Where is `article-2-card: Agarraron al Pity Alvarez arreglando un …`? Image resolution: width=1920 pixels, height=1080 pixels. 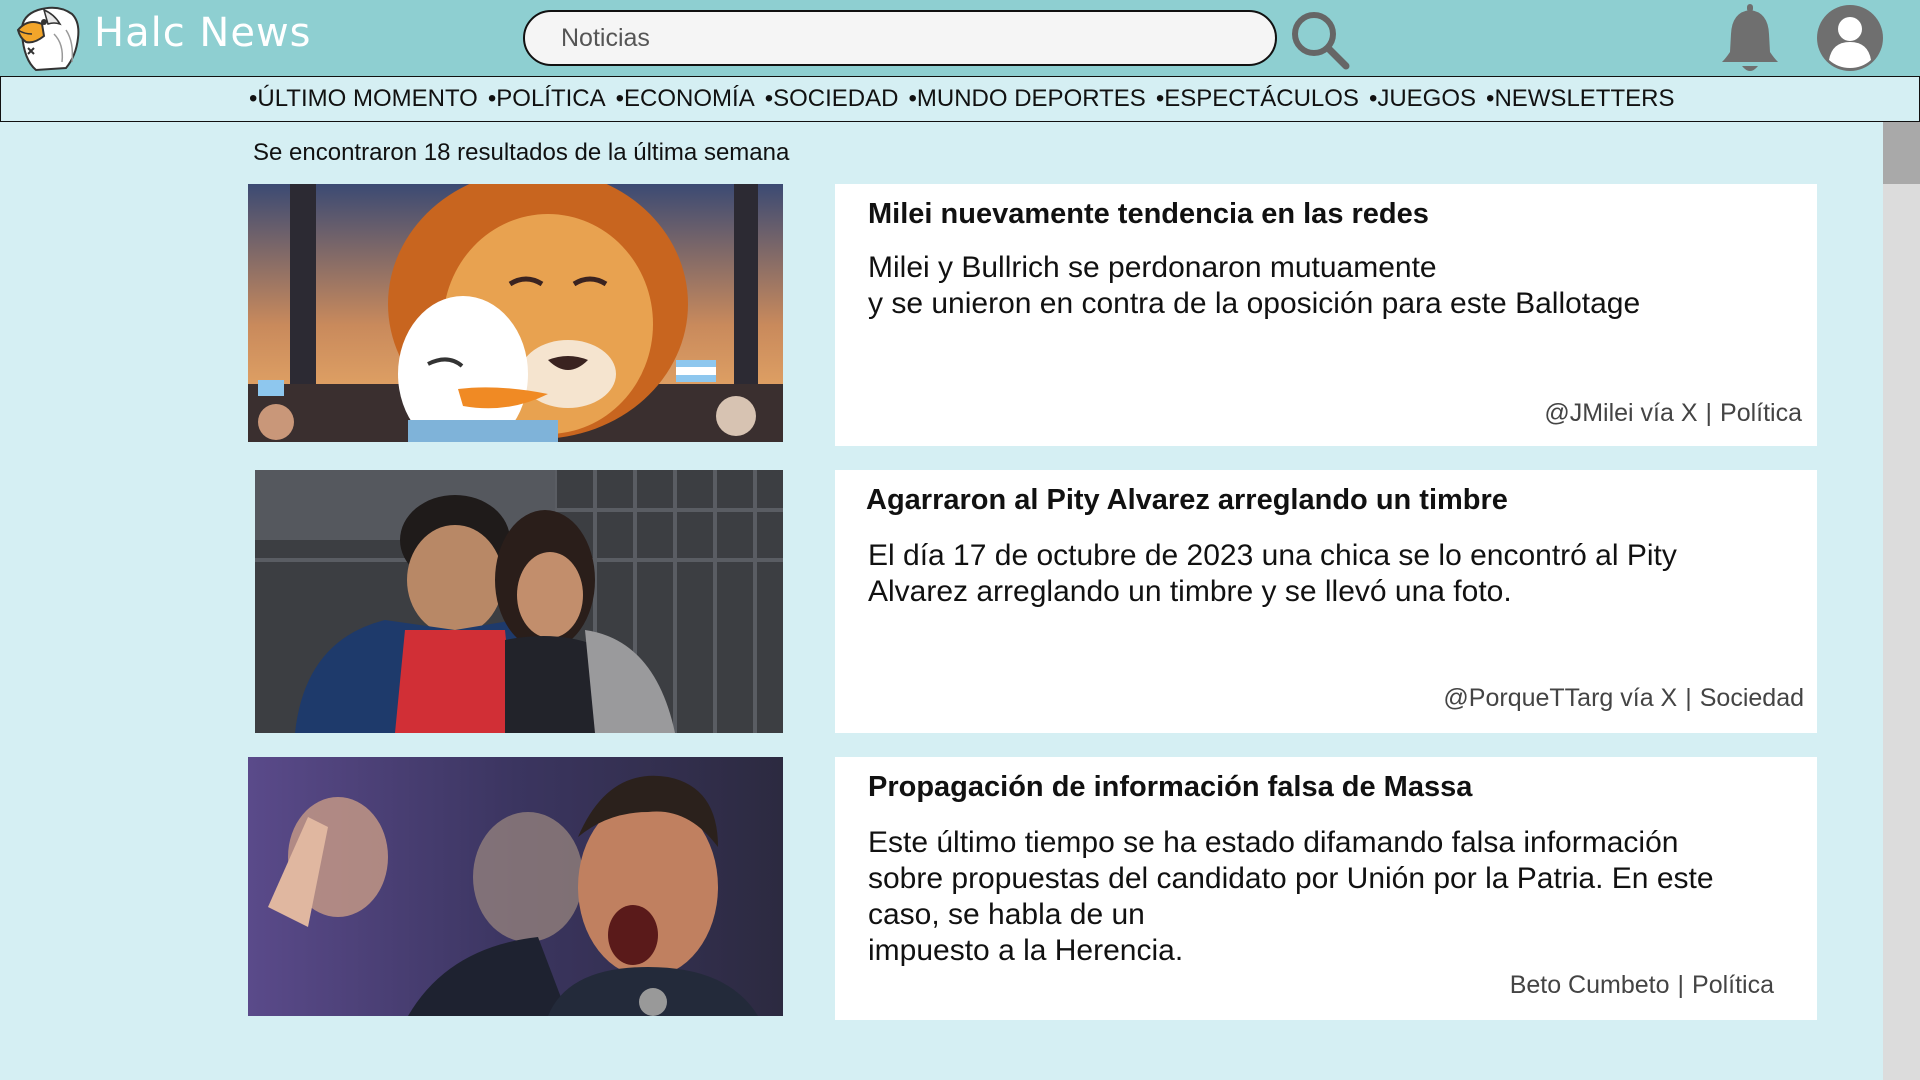
article-2-card: Agarraron al Pity Alvarez arreglando un … is located at coordinates (1326, 601).